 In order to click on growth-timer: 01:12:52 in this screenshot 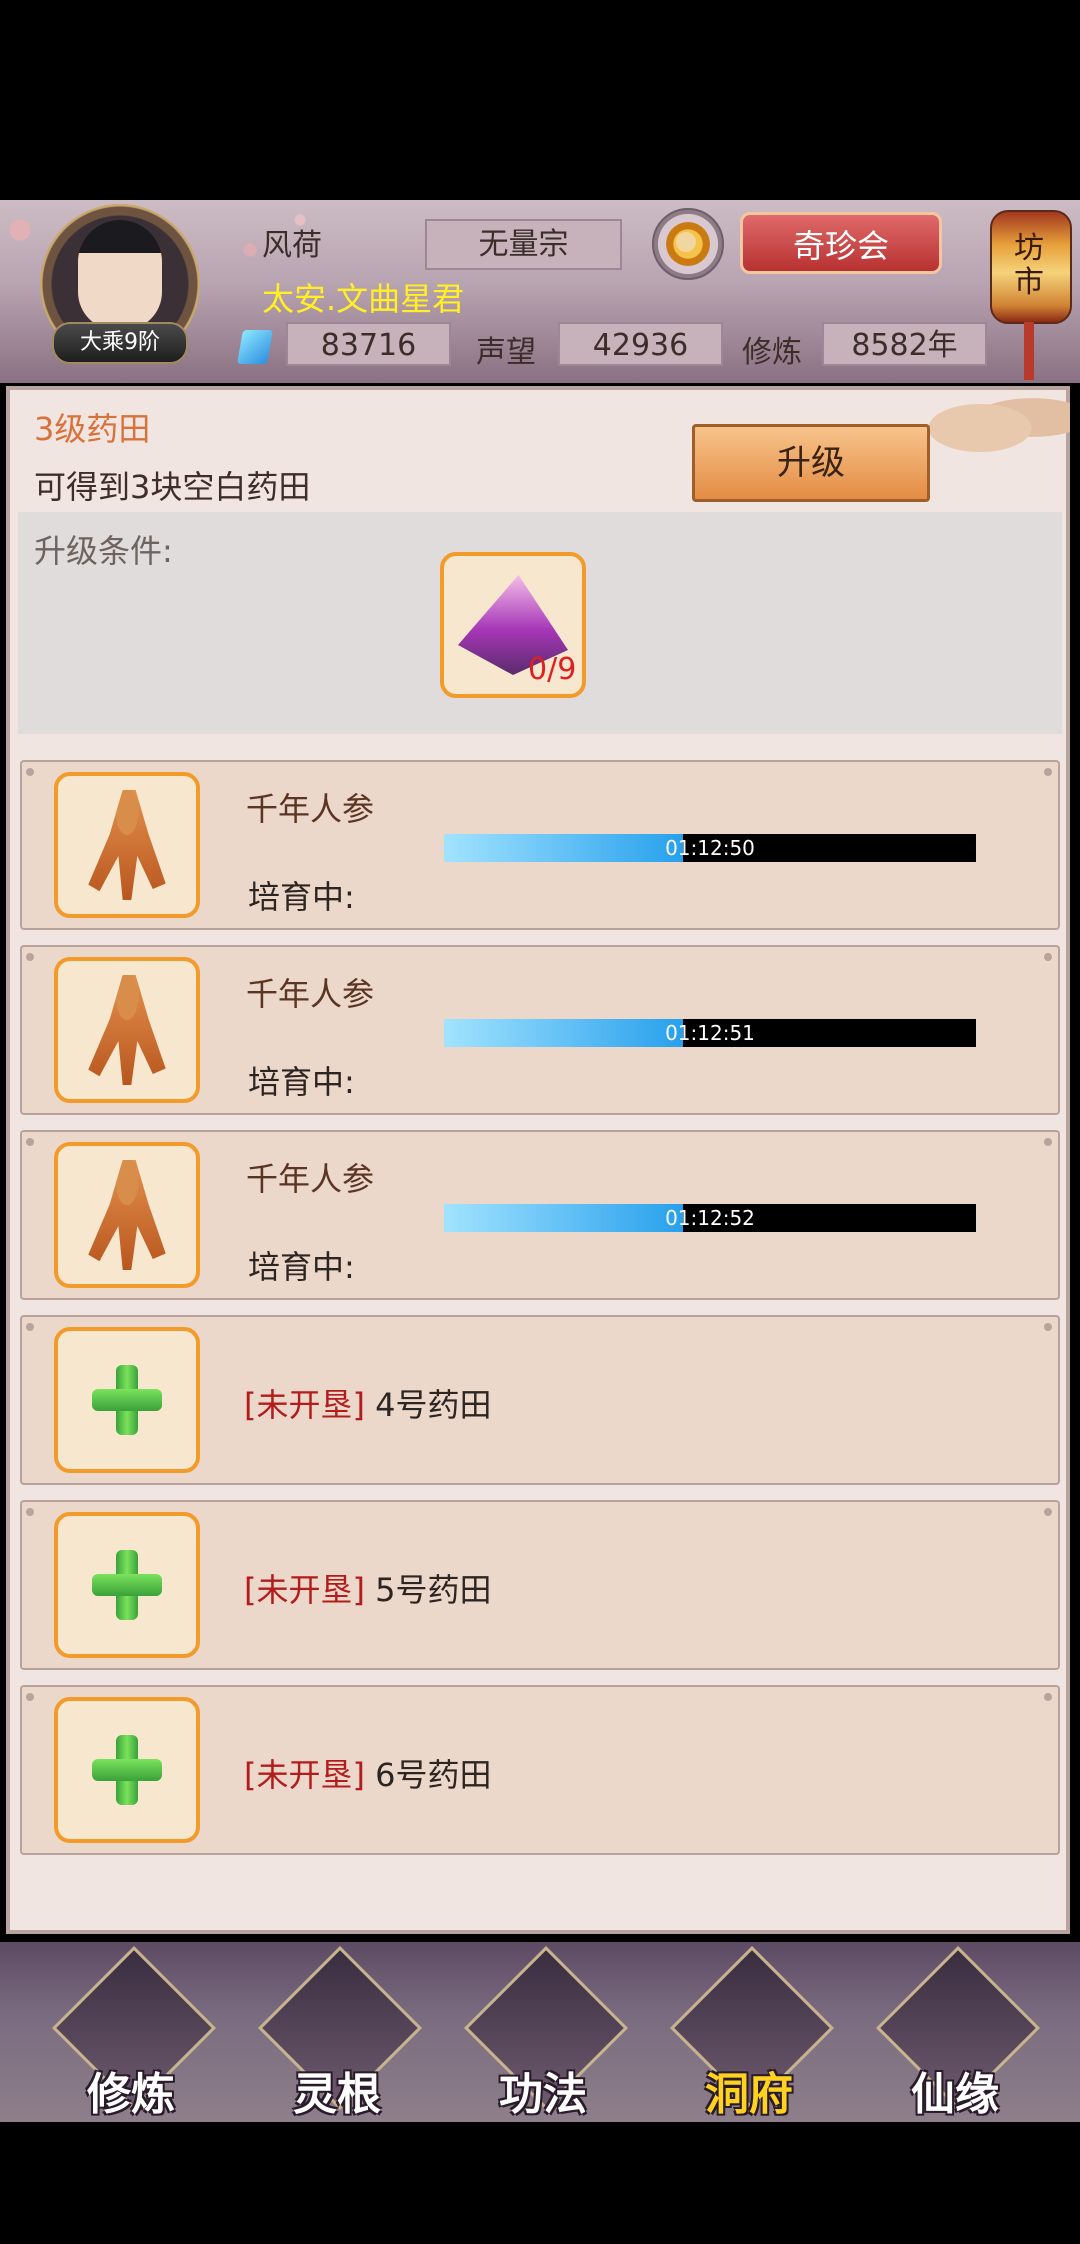, I will do `click(710, 1218)`.